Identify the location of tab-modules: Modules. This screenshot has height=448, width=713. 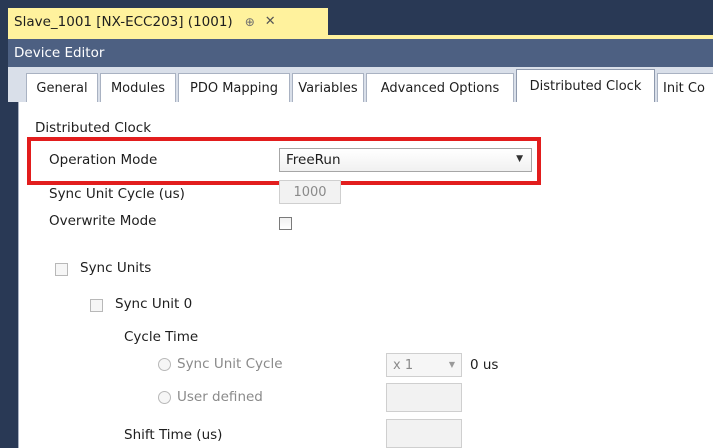
(138, 87).